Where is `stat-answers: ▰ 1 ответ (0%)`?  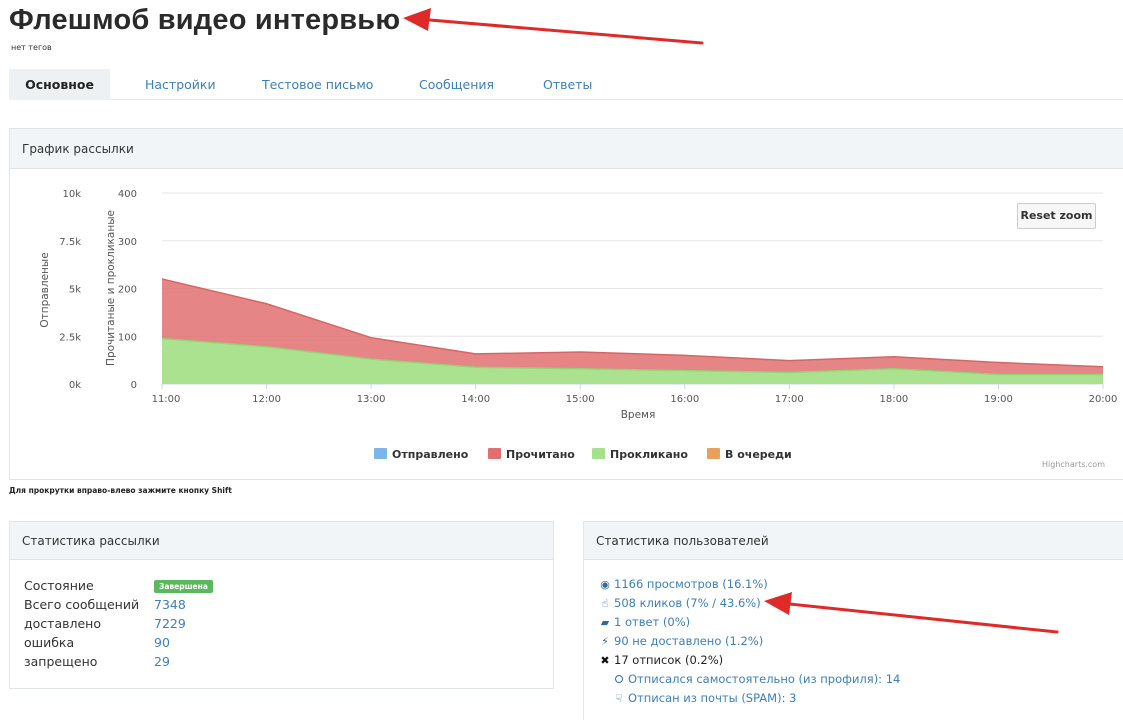 stat-answers: ▰ 1 ответ (0%) is located at coordinates (644, 622).